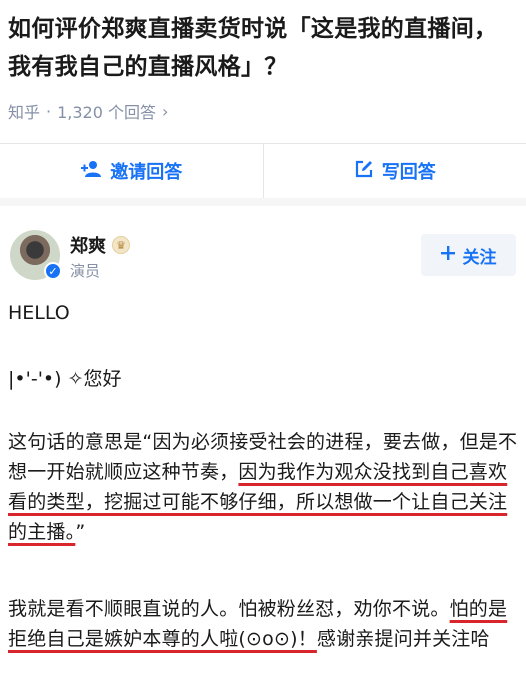 The height and width of the screenshot is (693, 526). What do you see at coordinates (80, 532) in the screenshot?
I see `answer-text: ”` at bounding box center [80, 532].